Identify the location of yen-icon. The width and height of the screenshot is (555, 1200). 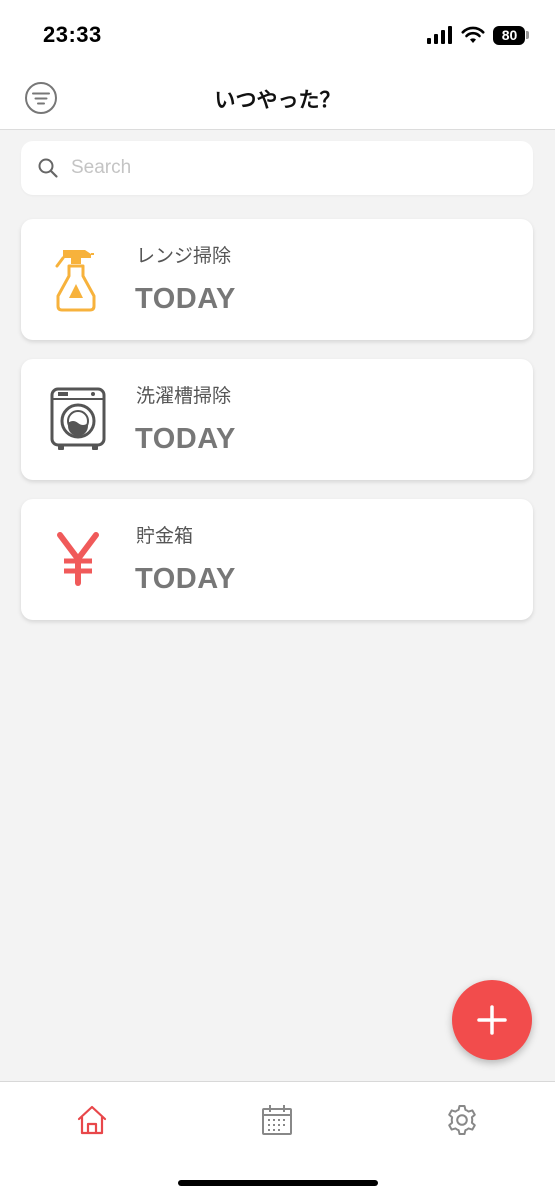
(78, 559).